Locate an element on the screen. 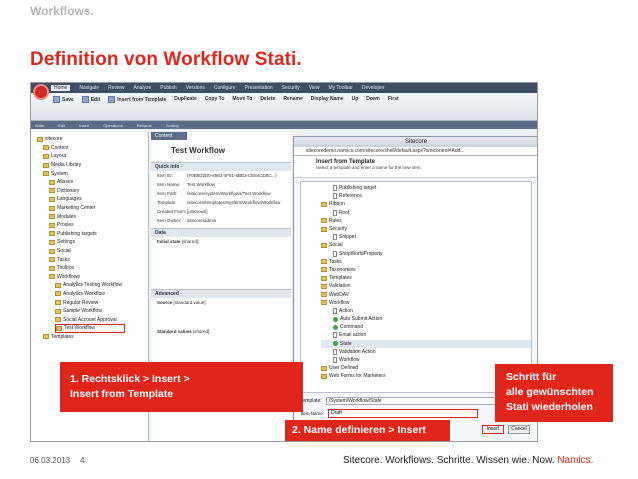  green-action-icon is located at coordinates (335, 327).